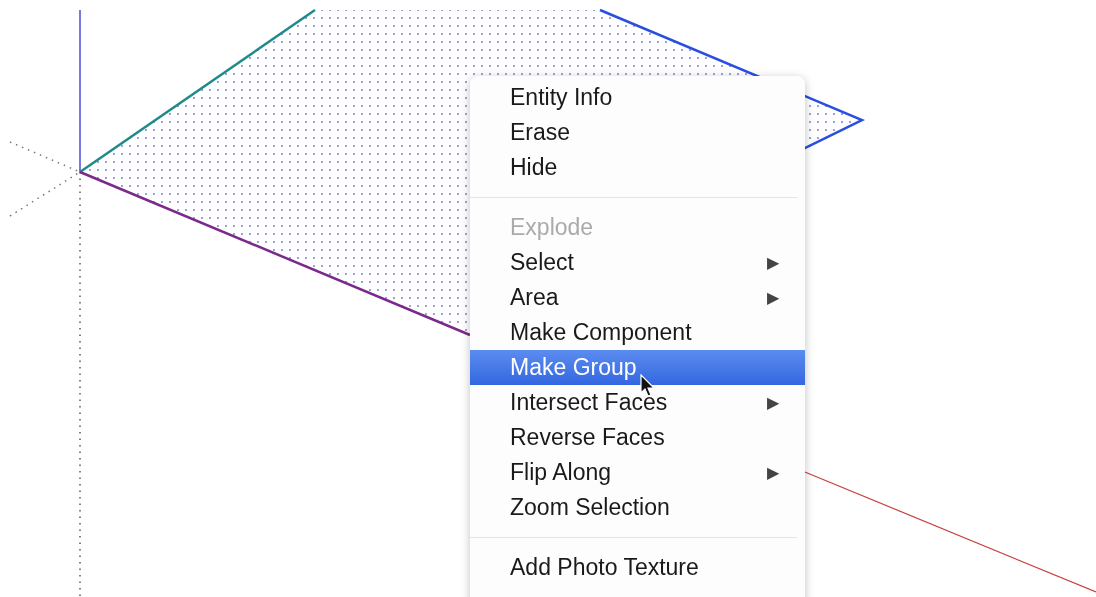  I want to click on menu-item: Entity Info, so click(637, 97).